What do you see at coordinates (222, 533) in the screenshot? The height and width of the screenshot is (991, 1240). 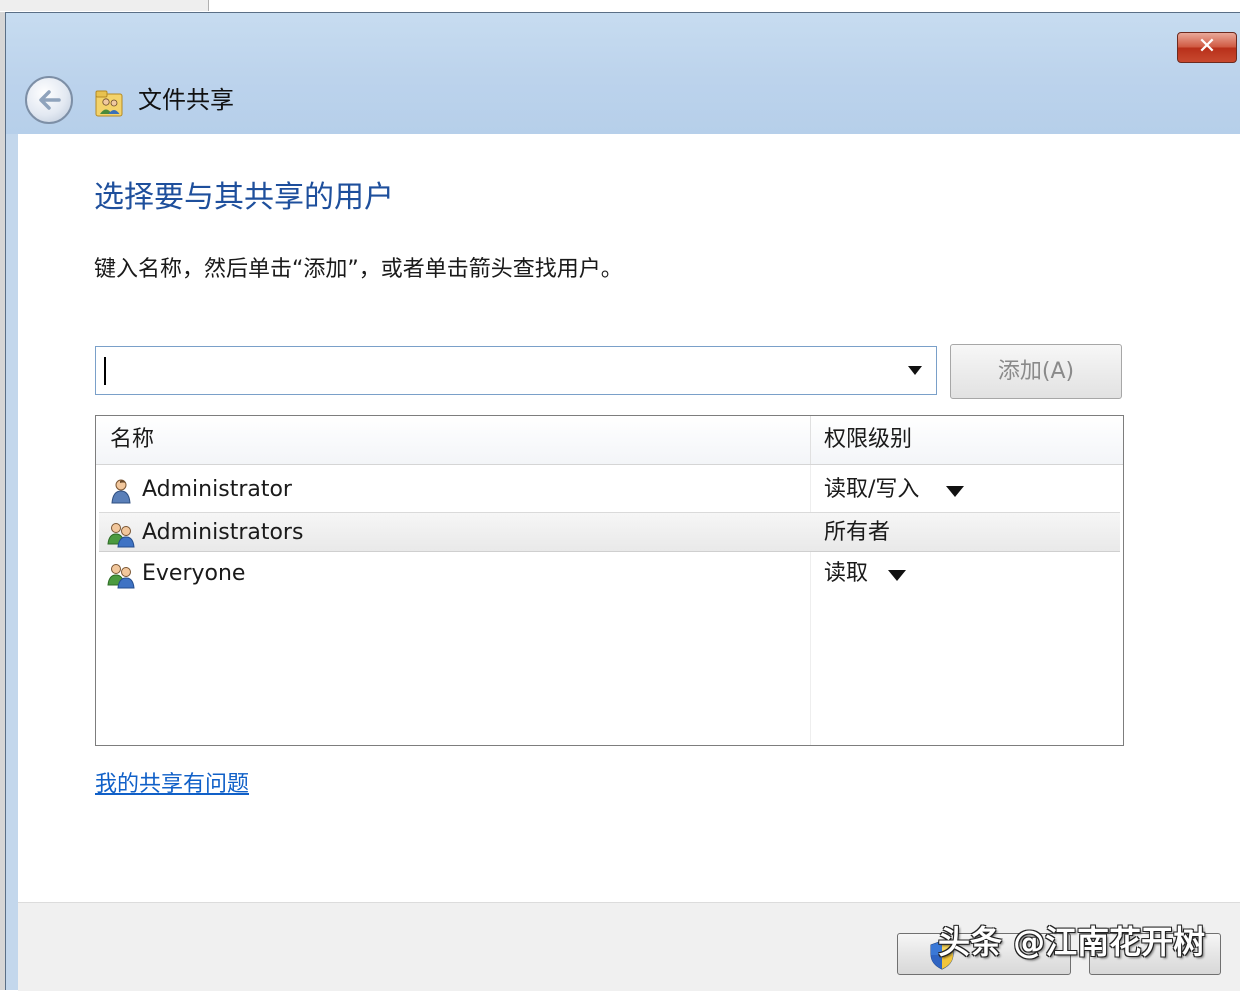 I see `user-name: Administrators` at bounding box center [222, 533].